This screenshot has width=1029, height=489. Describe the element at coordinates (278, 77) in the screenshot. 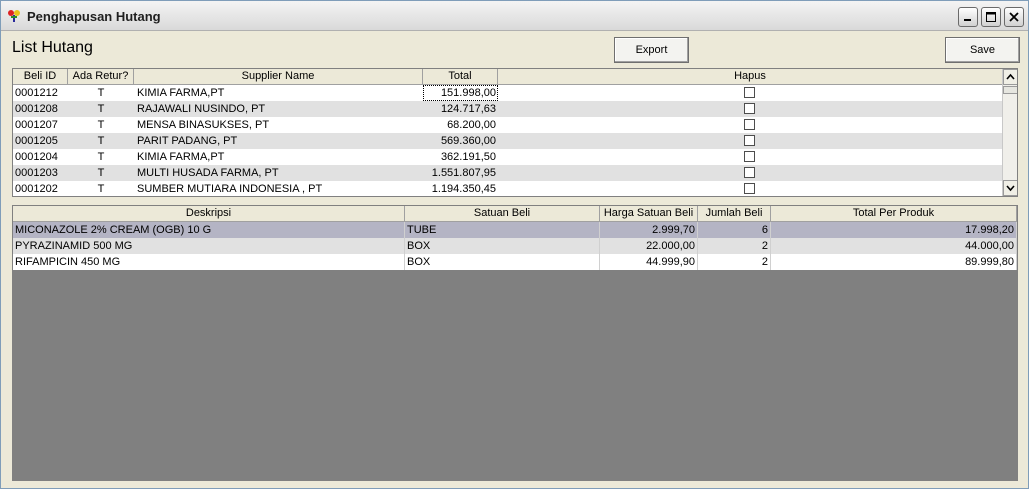

I see `column-header-supplier-name: Supplier Name` at that location.